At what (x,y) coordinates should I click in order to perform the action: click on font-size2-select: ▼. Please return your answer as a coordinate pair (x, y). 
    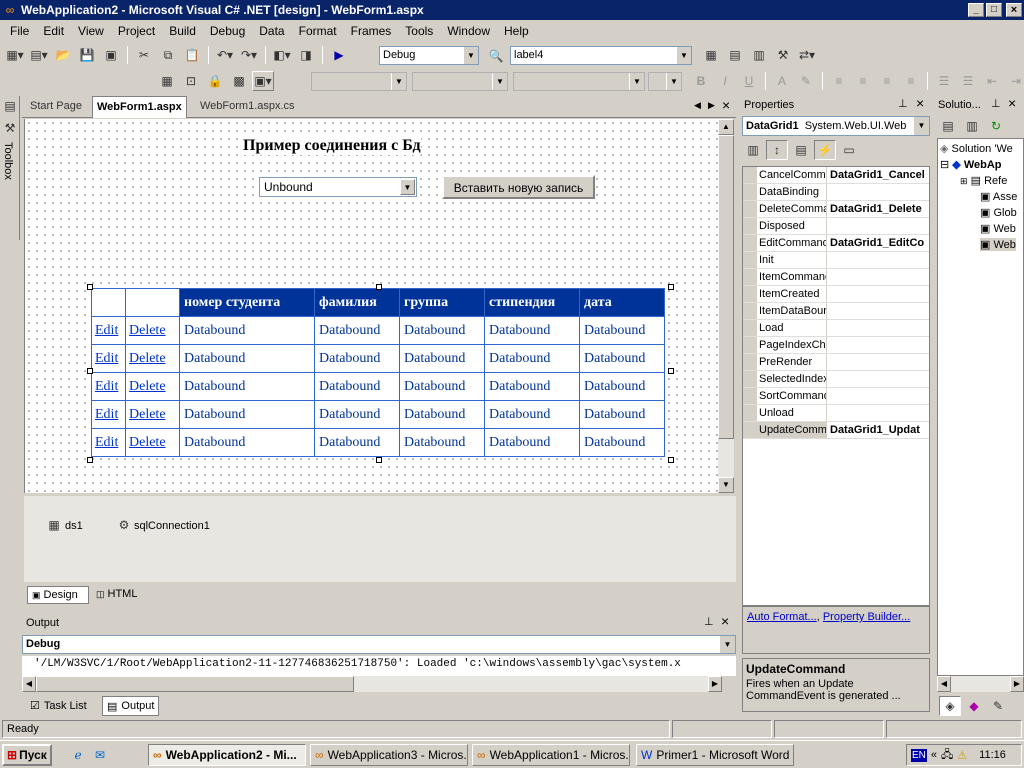
    Looking at the image, I should click on (665, 81).